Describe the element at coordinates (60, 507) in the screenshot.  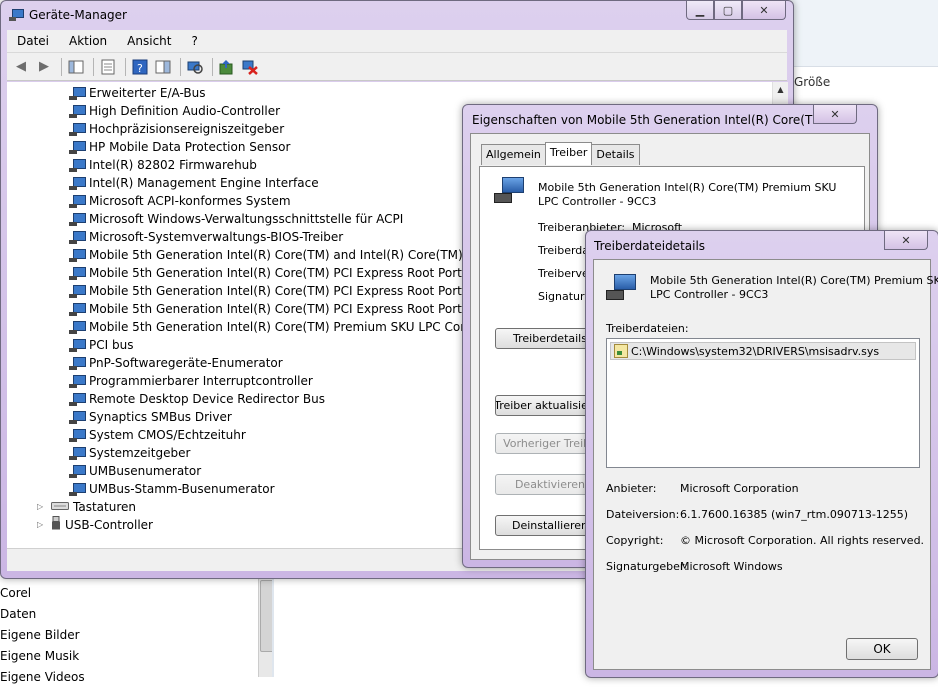
I see `keyboard-icon` at that location.